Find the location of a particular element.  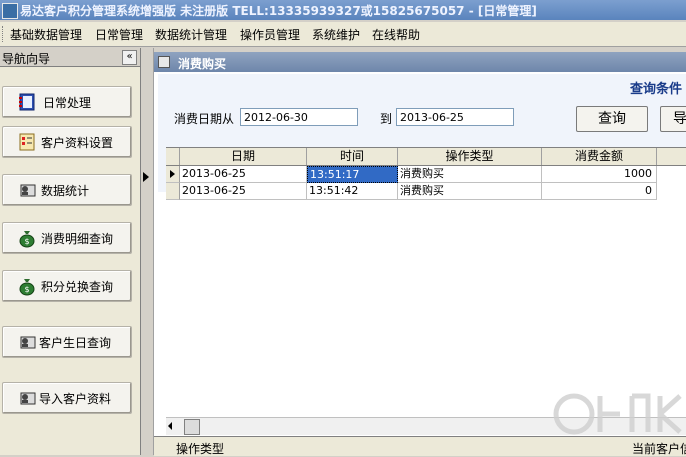

nav-item-customer-settings: 客户资料设置 is located at coordinates (67, 142).